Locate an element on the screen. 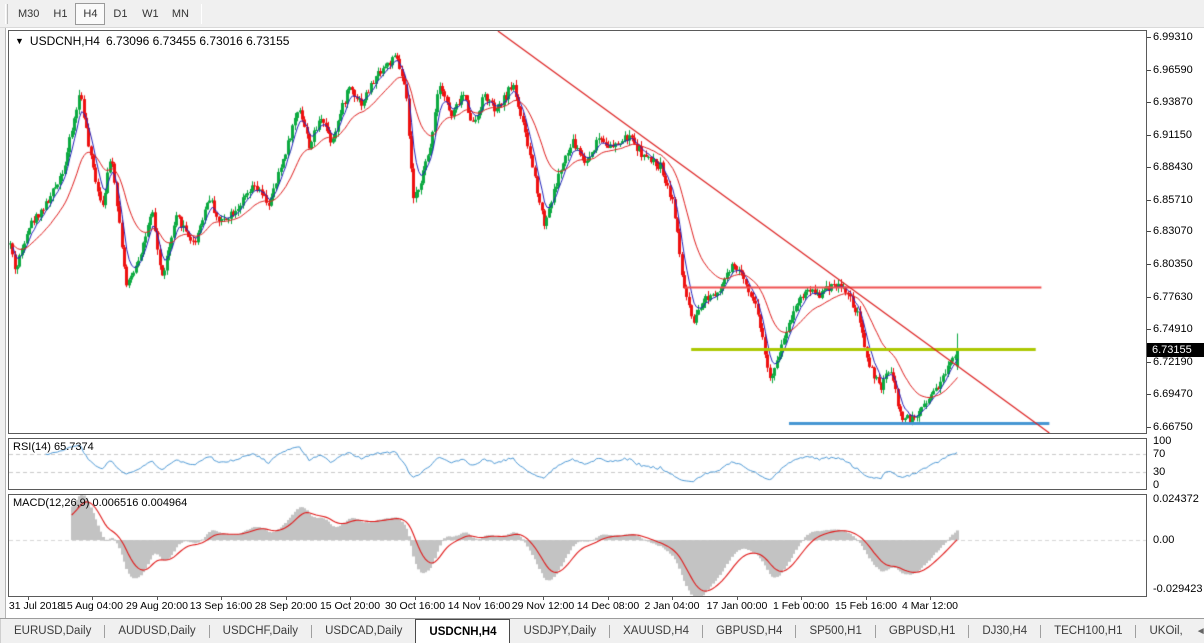 Image resolution: width=1204 pixels, height=643 pixels. date-tick-label: 29 Aug 20:00 is located at coordinates (157, 606).